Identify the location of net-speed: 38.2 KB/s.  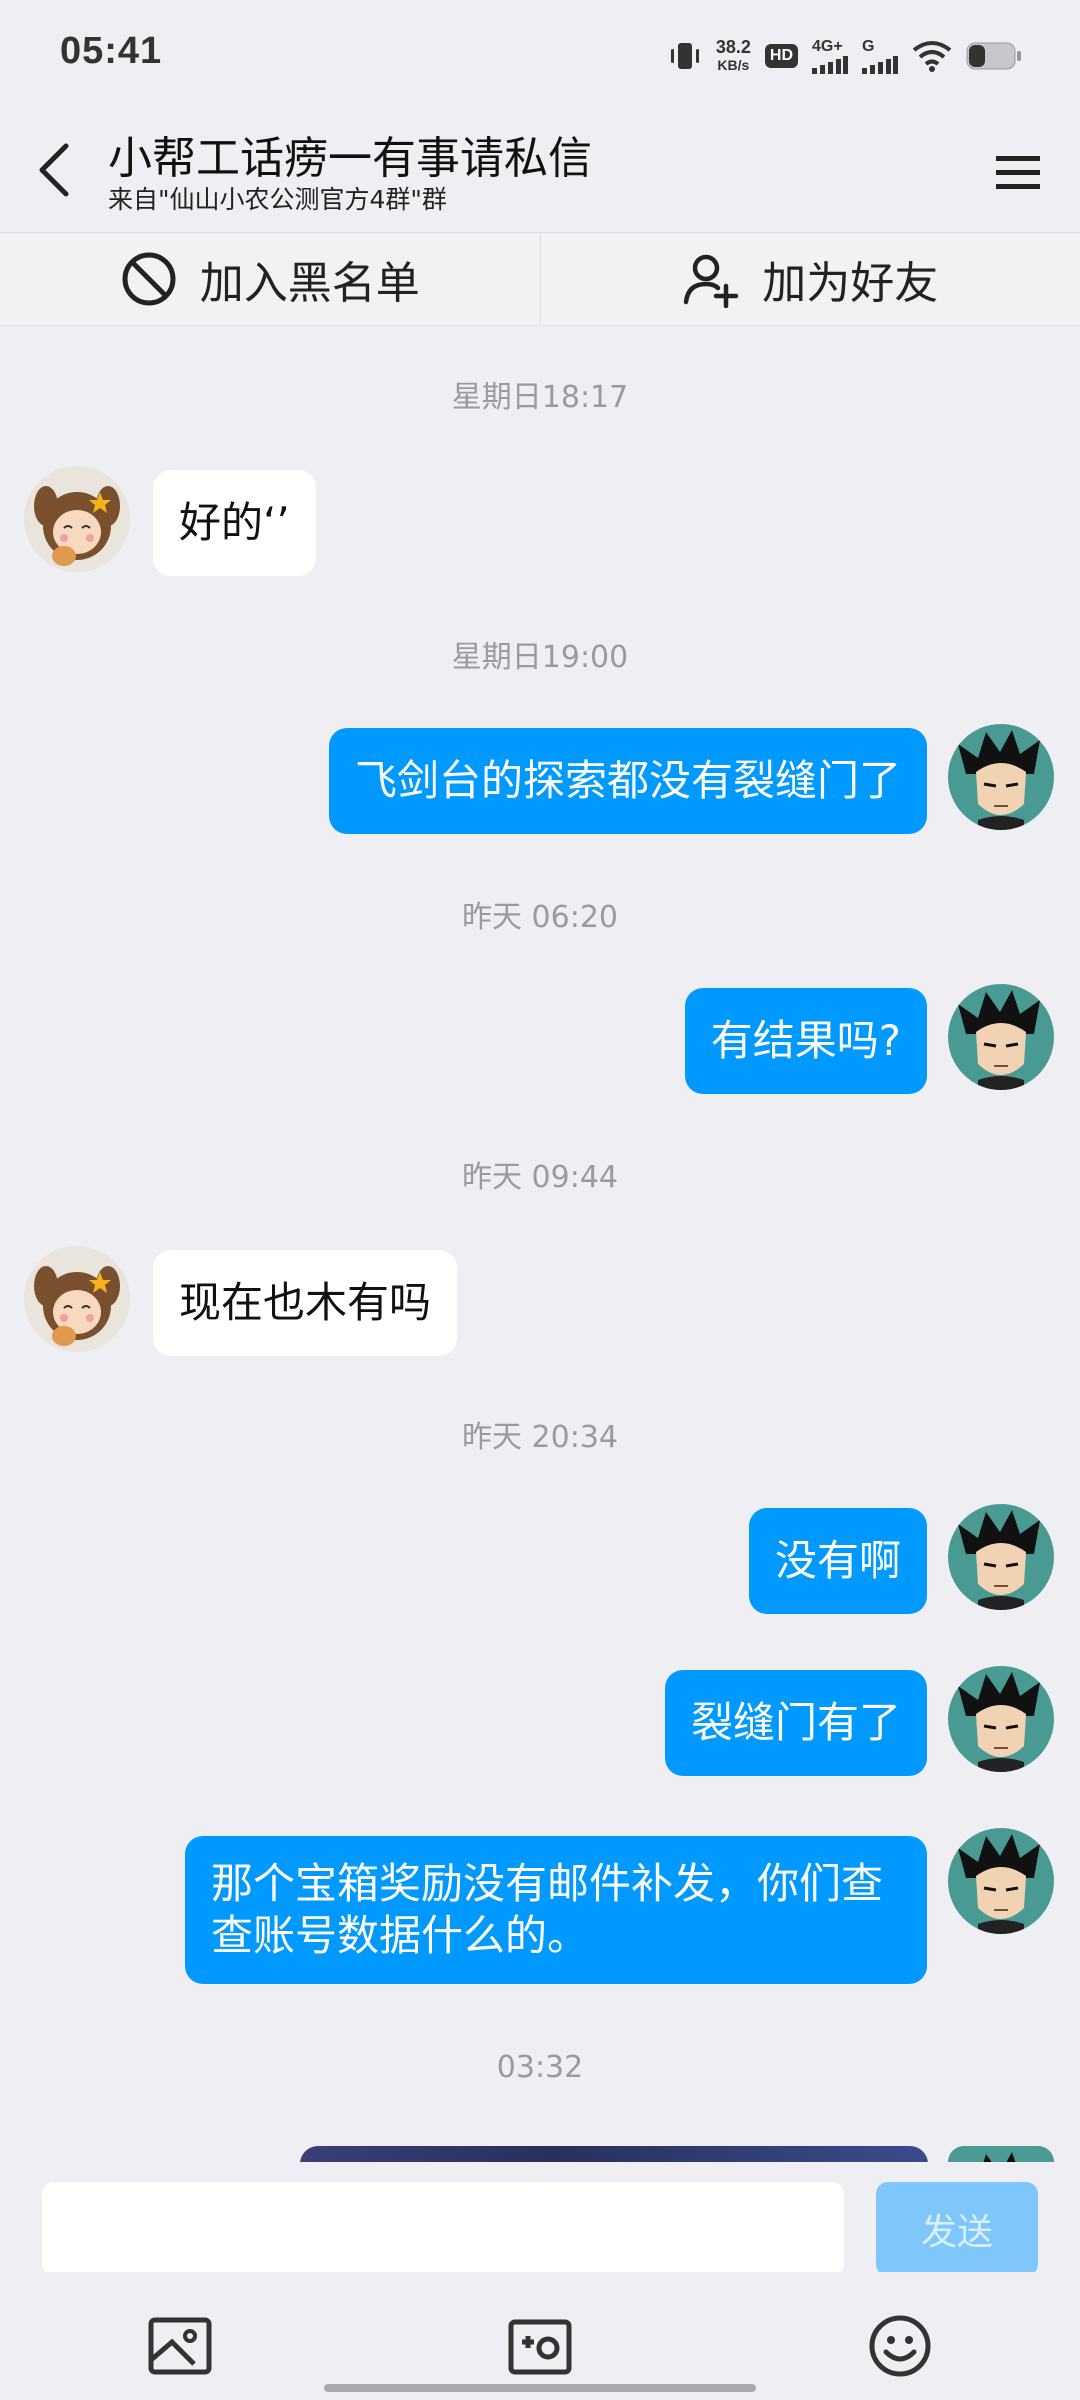
(733, 56).